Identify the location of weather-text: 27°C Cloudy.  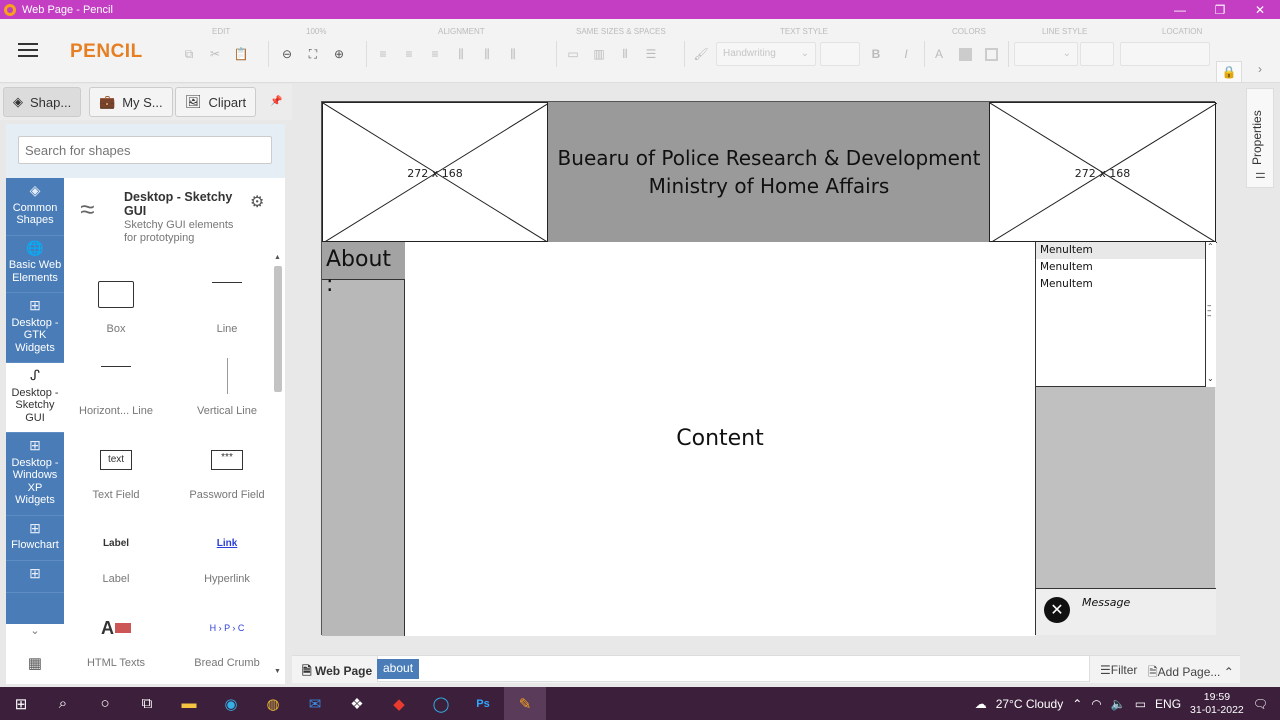
(1030, 704).